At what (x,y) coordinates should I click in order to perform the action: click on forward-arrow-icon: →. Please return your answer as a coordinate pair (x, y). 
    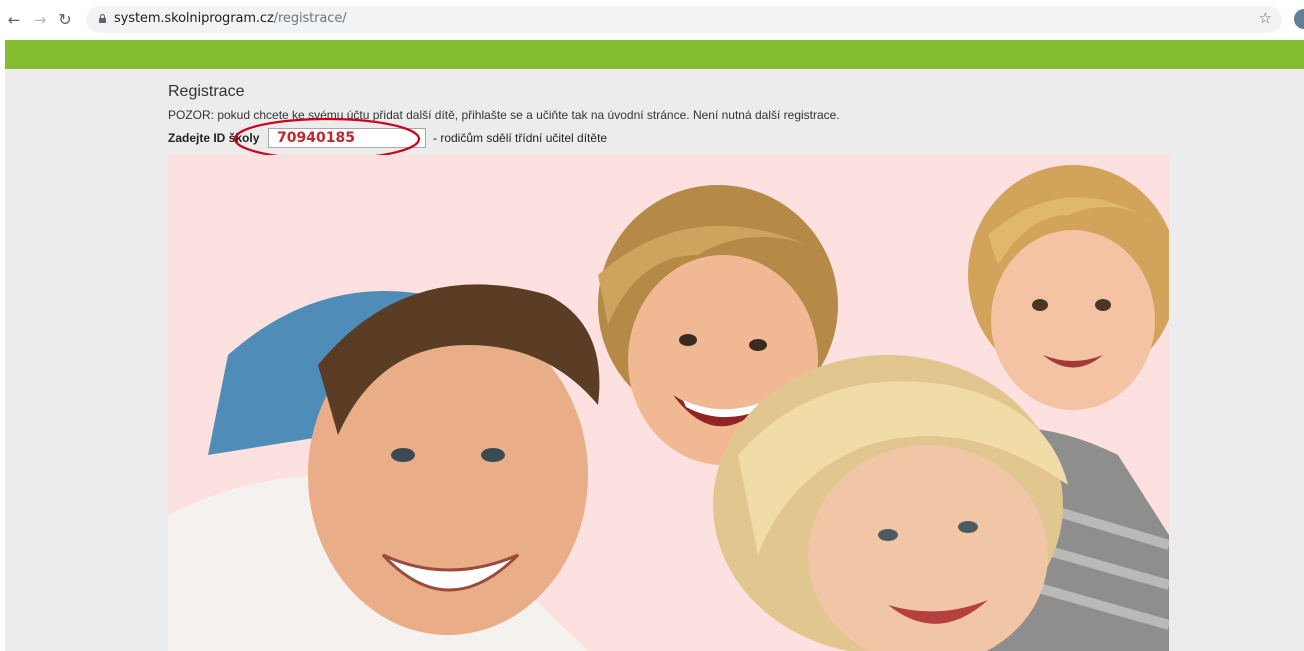
    Looking at the image, I should click on (40, 20).